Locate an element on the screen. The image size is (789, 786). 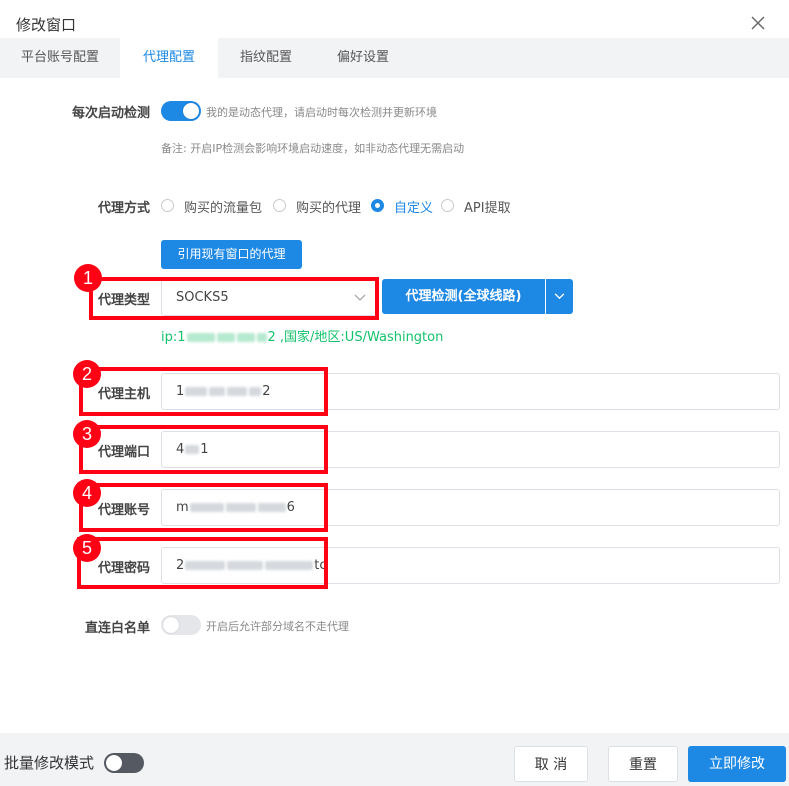
tab-proxy-config: 代理配置 is located at coordinates (169, 58).